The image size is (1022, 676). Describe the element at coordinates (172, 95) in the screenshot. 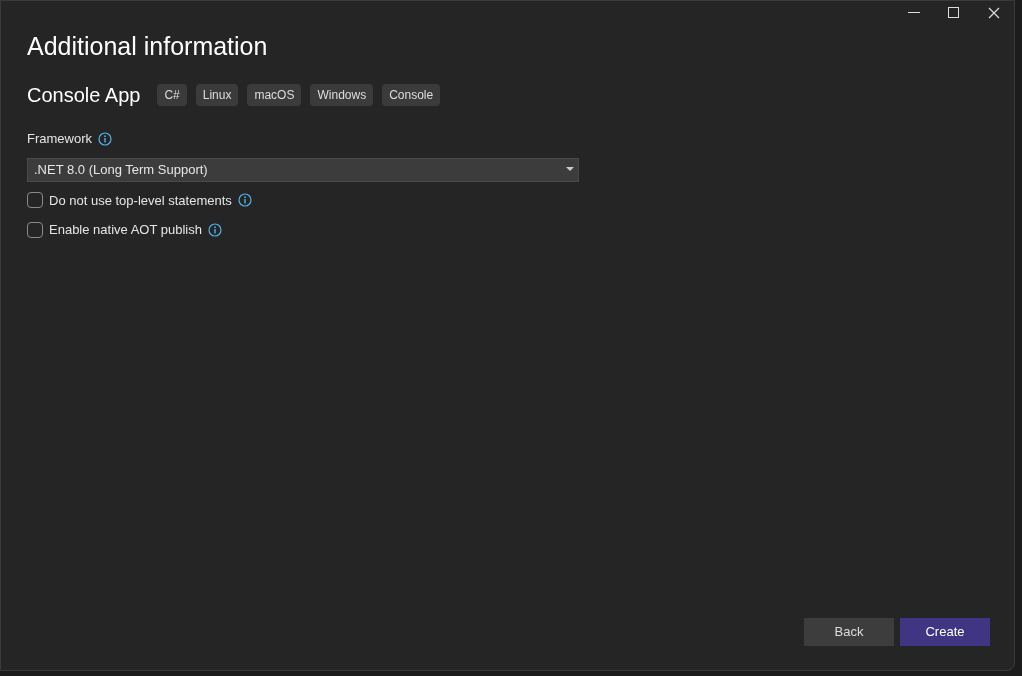

I see `tag: C#` at that location.